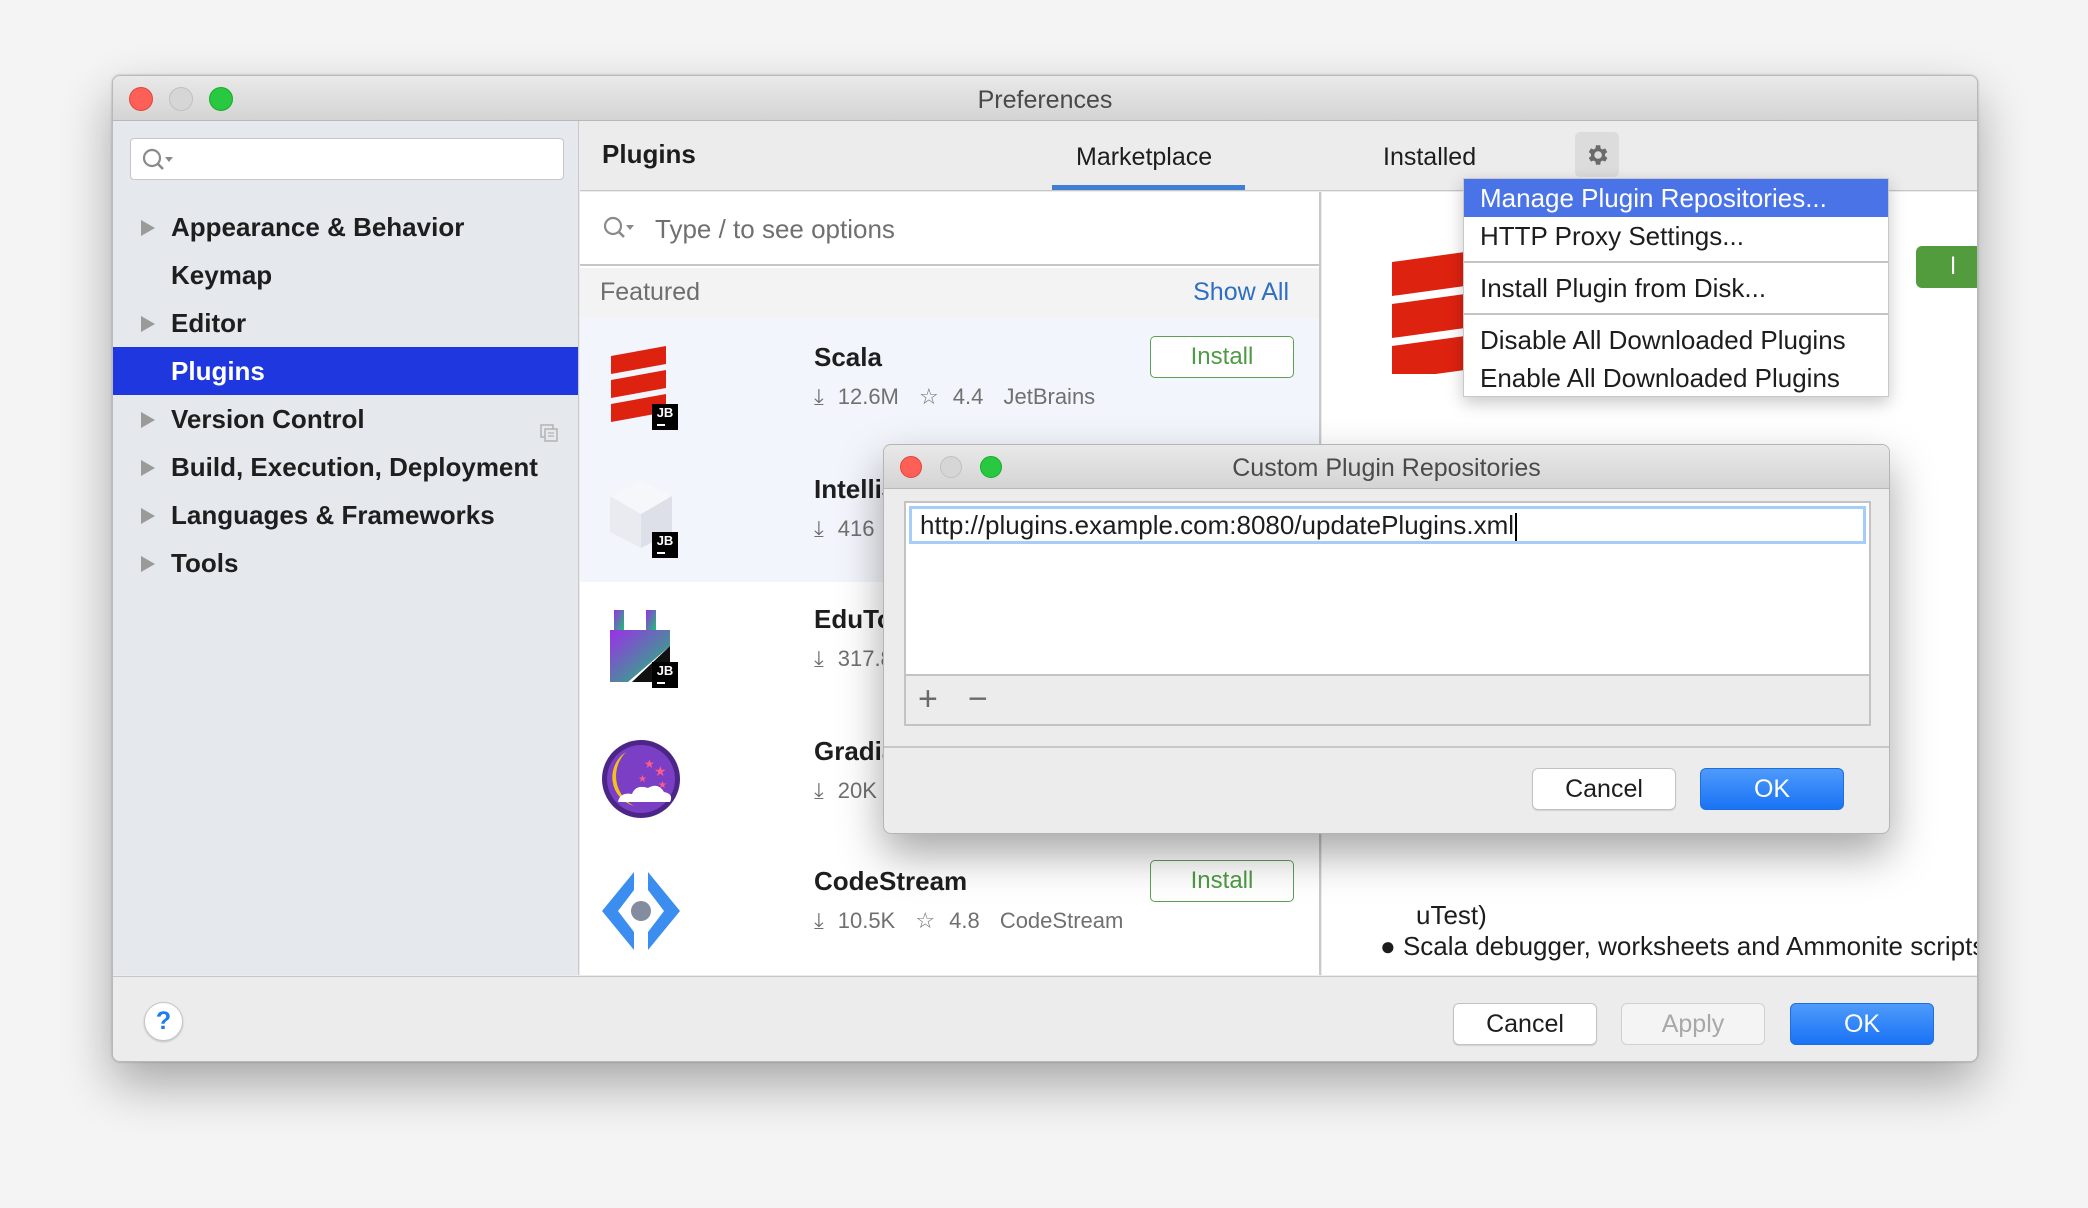 The image size is (2088, 1208). I want to click on help-button: ?, so click(163, 1021).